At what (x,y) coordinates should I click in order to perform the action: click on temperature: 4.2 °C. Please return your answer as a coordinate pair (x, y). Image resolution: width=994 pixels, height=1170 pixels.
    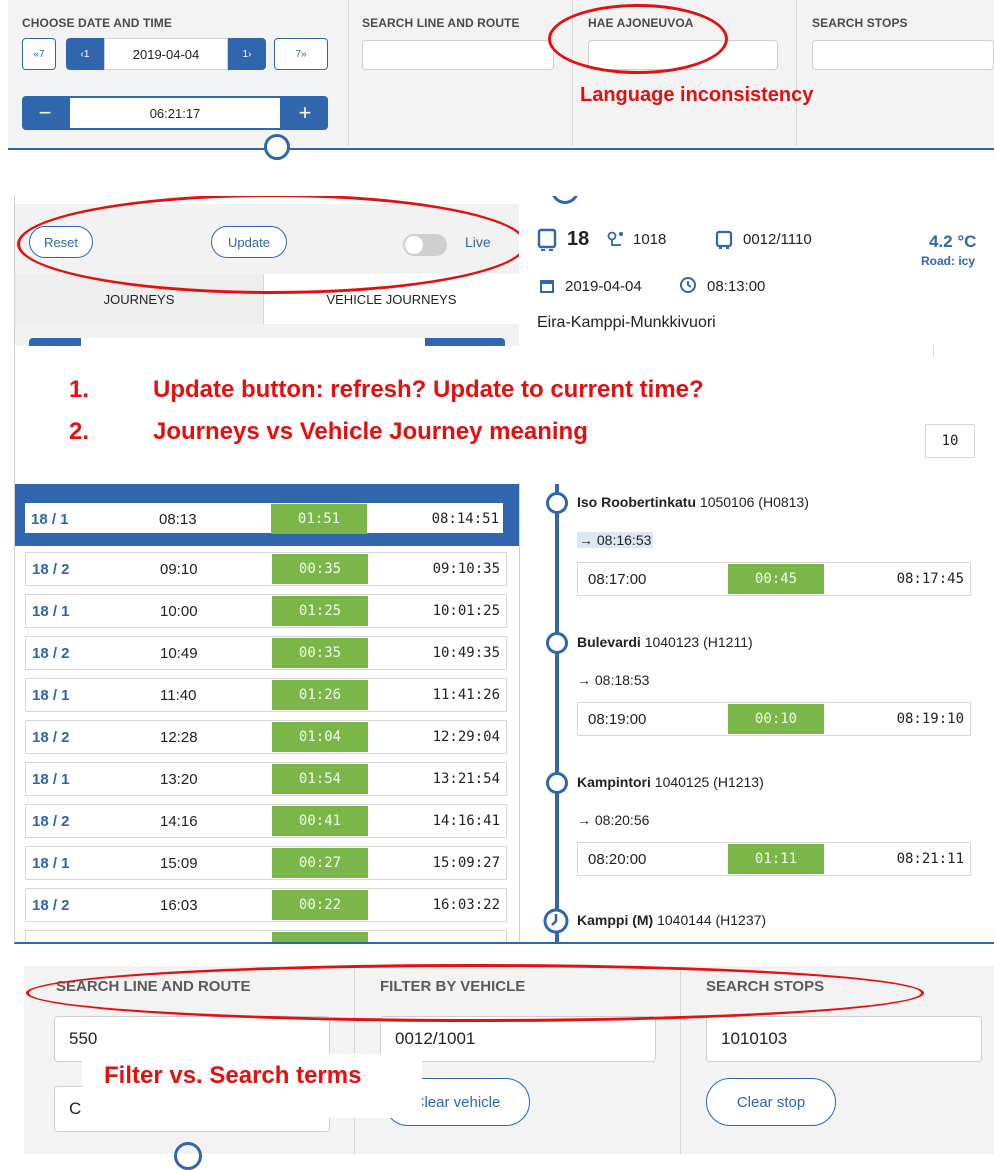
    Looking at the image, I should click on (953, 241).